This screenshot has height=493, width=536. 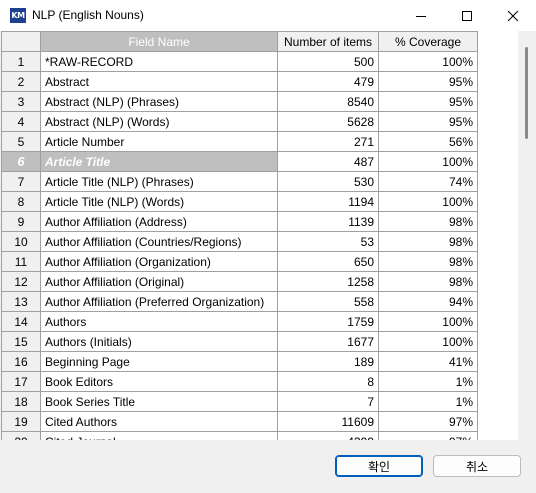 I want to click on table-row: 8 Article Title (NLP) (Words) 1194 100%, so click(x=239, y=201).